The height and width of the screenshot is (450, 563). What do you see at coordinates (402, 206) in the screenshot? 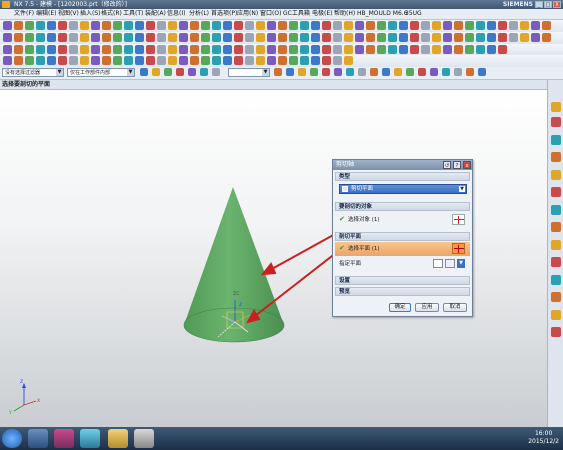
I see `section-target: 要剖切的对象 ˄` at bounding box center [402, 206].